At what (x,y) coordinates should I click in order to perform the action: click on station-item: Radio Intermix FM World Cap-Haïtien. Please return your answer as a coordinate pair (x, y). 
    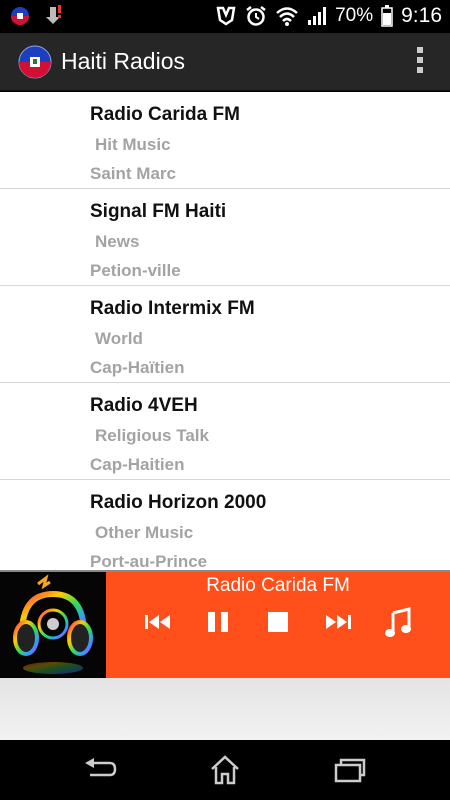
    Looking at the image, I should click on (225, 334).